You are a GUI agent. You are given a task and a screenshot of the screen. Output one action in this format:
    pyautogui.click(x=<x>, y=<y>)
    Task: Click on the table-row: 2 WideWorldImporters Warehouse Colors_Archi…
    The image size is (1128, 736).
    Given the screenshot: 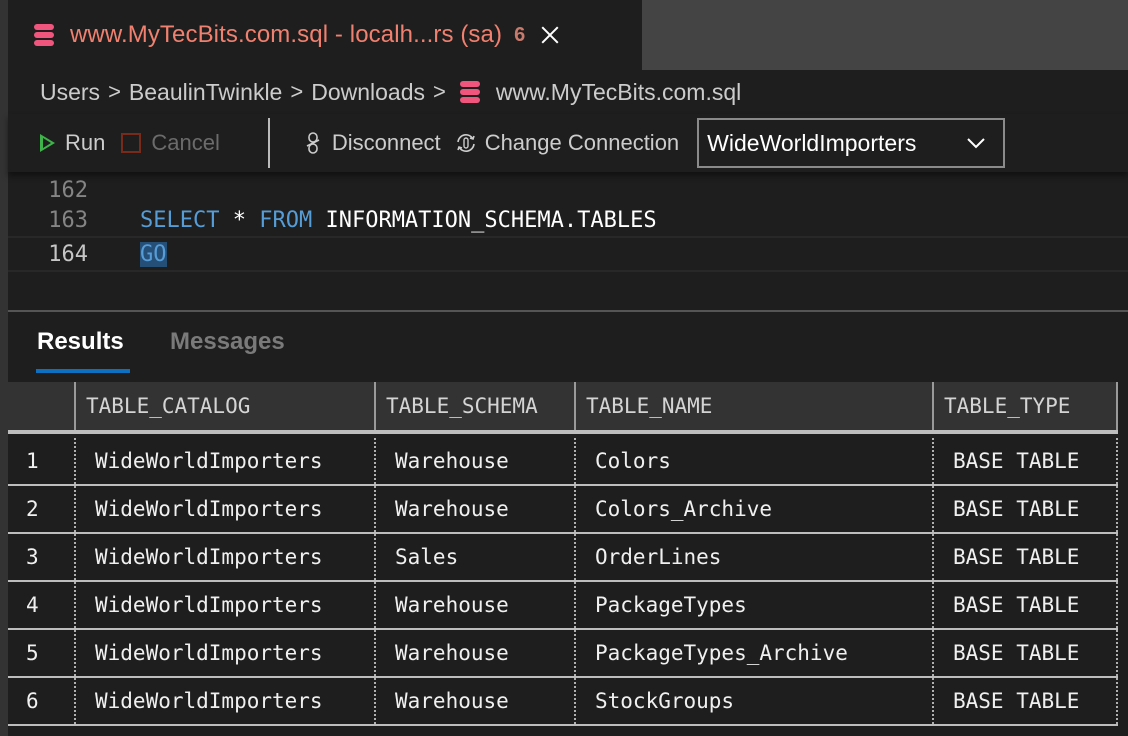 What is the action you would take?
    pyautogui.click(x=563, y=510)
    